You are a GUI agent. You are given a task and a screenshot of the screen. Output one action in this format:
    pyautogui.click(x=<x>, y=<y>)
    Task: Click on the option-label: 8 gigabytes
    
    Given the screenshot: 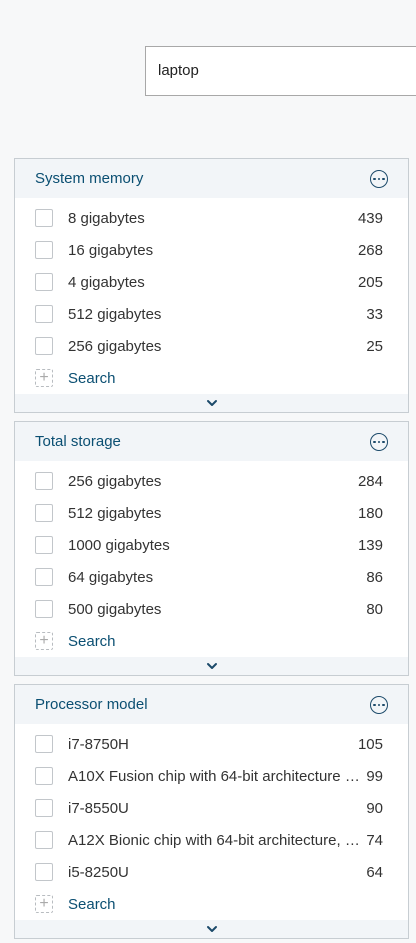 What is the action you would take?
    pyautogui.click(x=106, y=218)
    